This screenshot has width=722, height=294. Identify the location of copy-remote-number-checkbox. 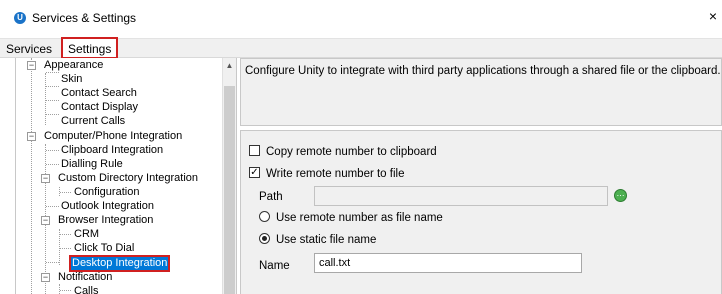
(254, 151).